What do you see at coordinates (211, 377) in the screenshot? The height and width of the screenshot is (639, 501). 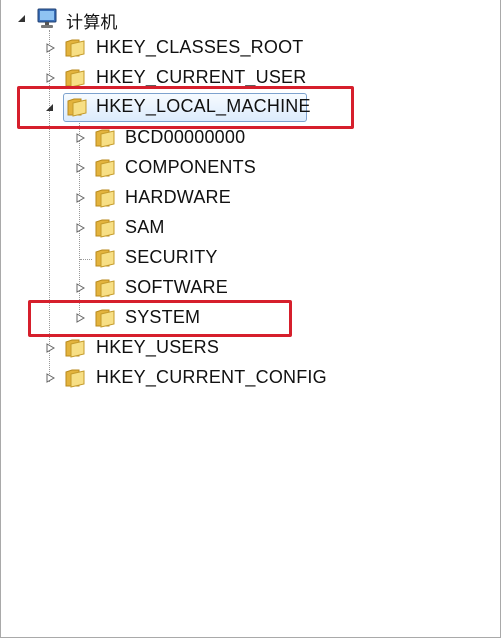 I see `tree-node-label: HKEY_CURRENT_CONFIG` at bounding box center [211, 377].